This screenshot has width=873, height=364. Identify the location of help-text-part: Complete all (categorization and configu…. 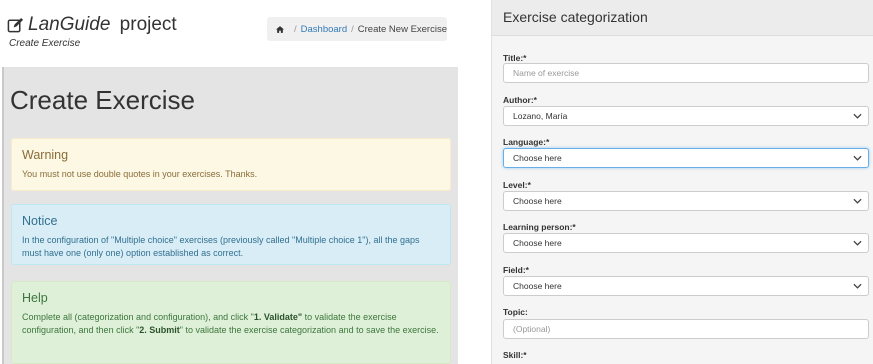
(138, 317).